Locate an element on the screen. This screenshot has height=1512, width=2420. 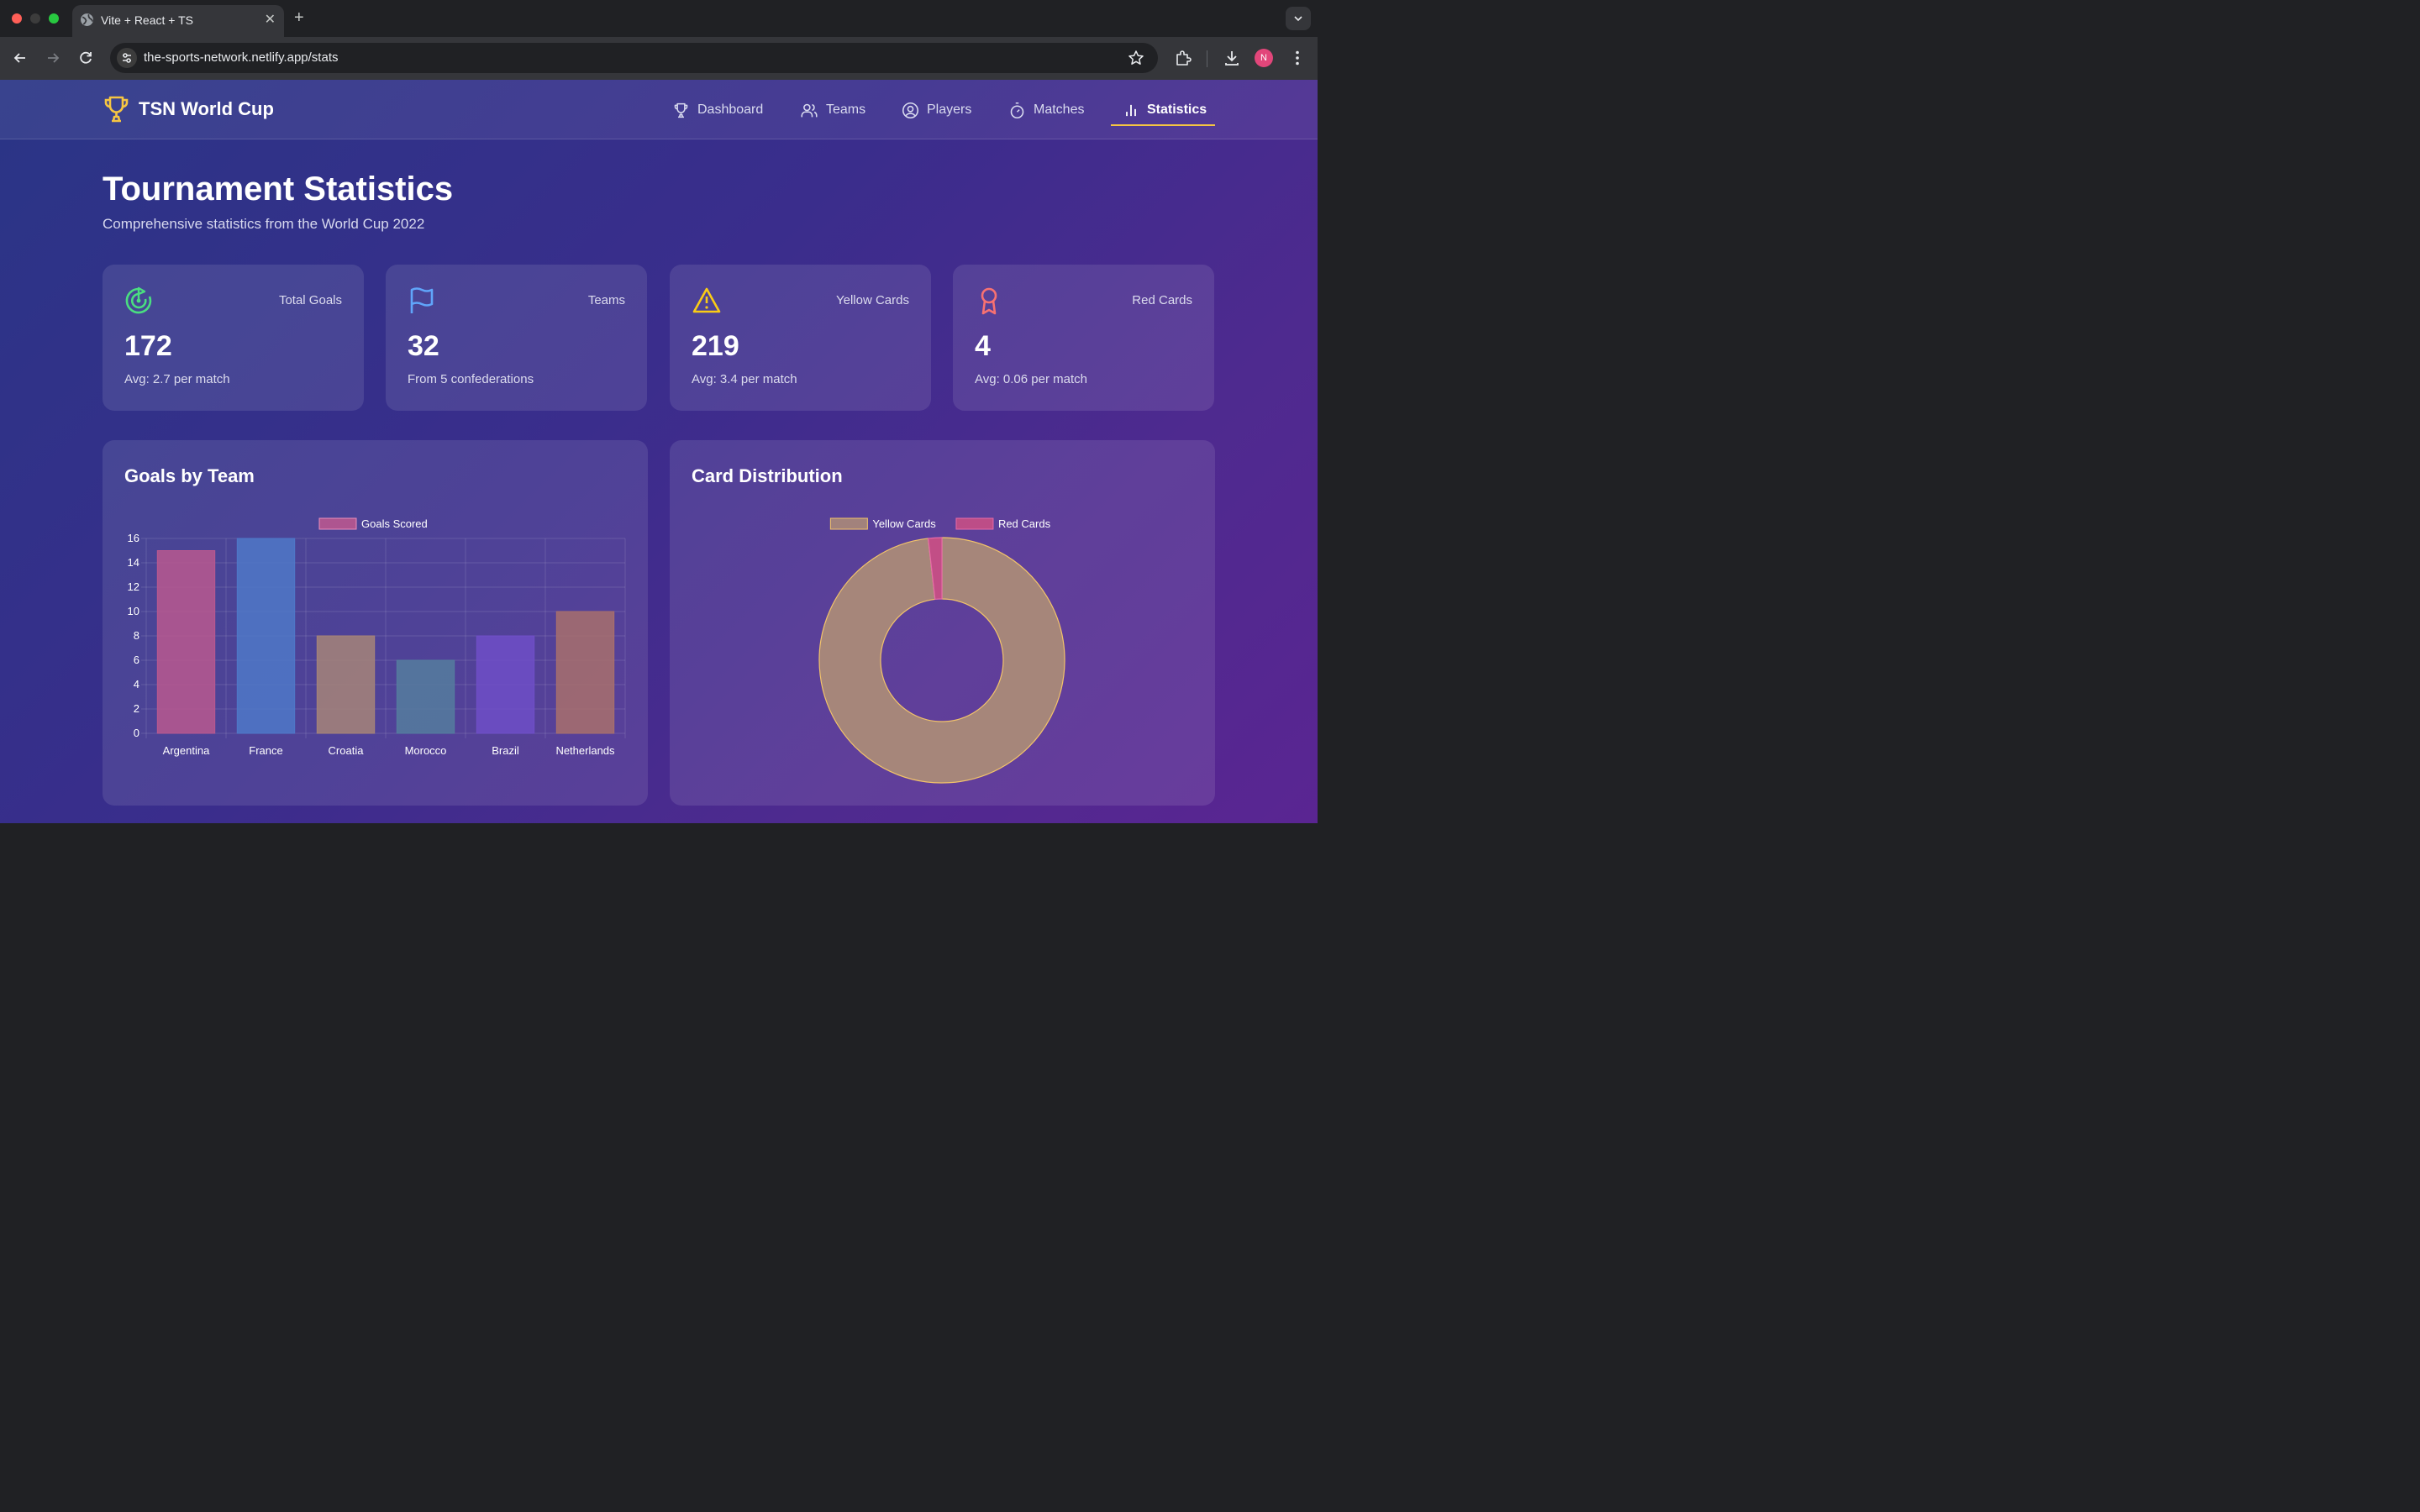
nav-item-dashboard: Dashboard is located at coordinates (718, 110).